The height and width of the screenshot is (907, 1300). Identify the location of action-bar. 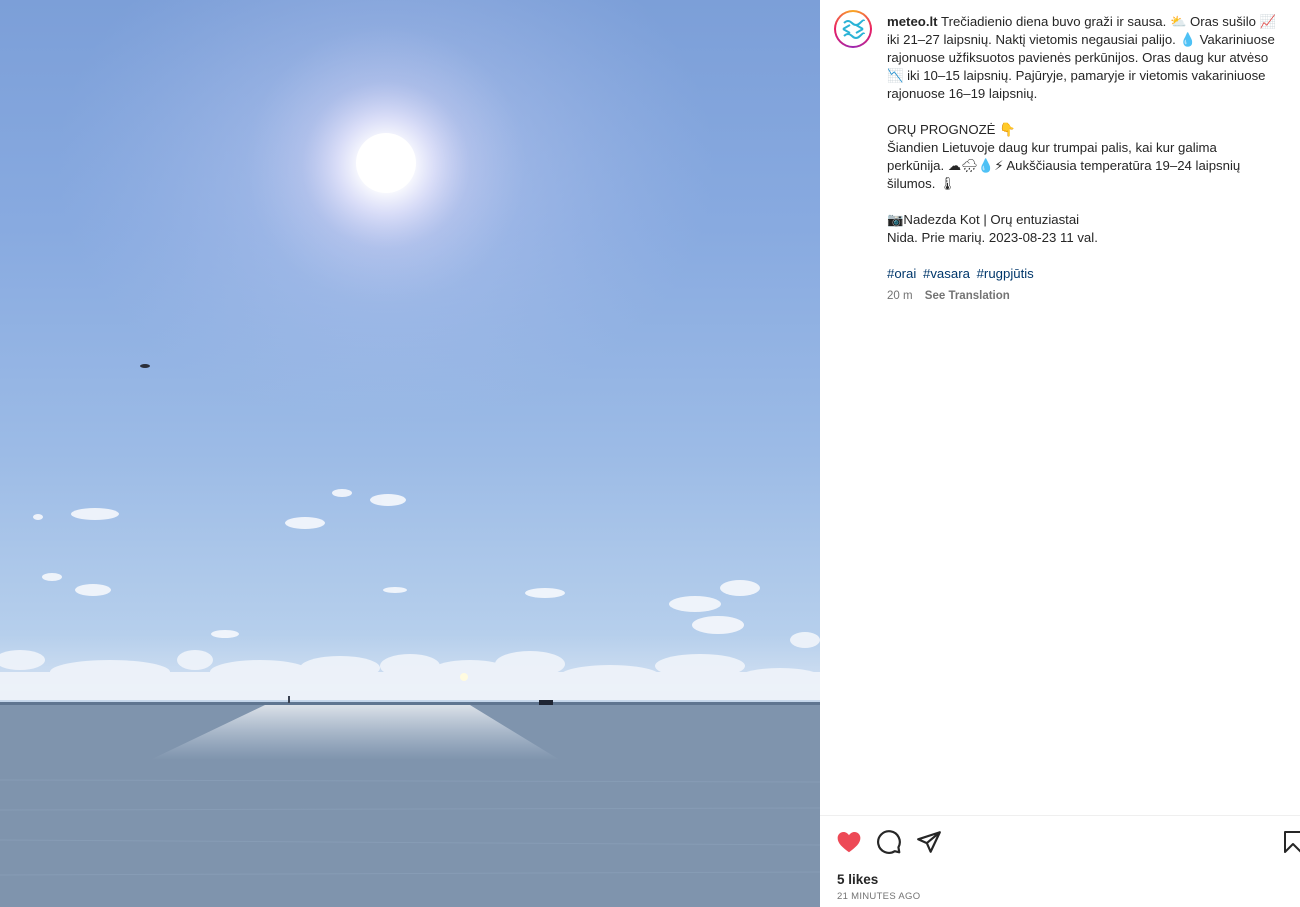
(896, 842).